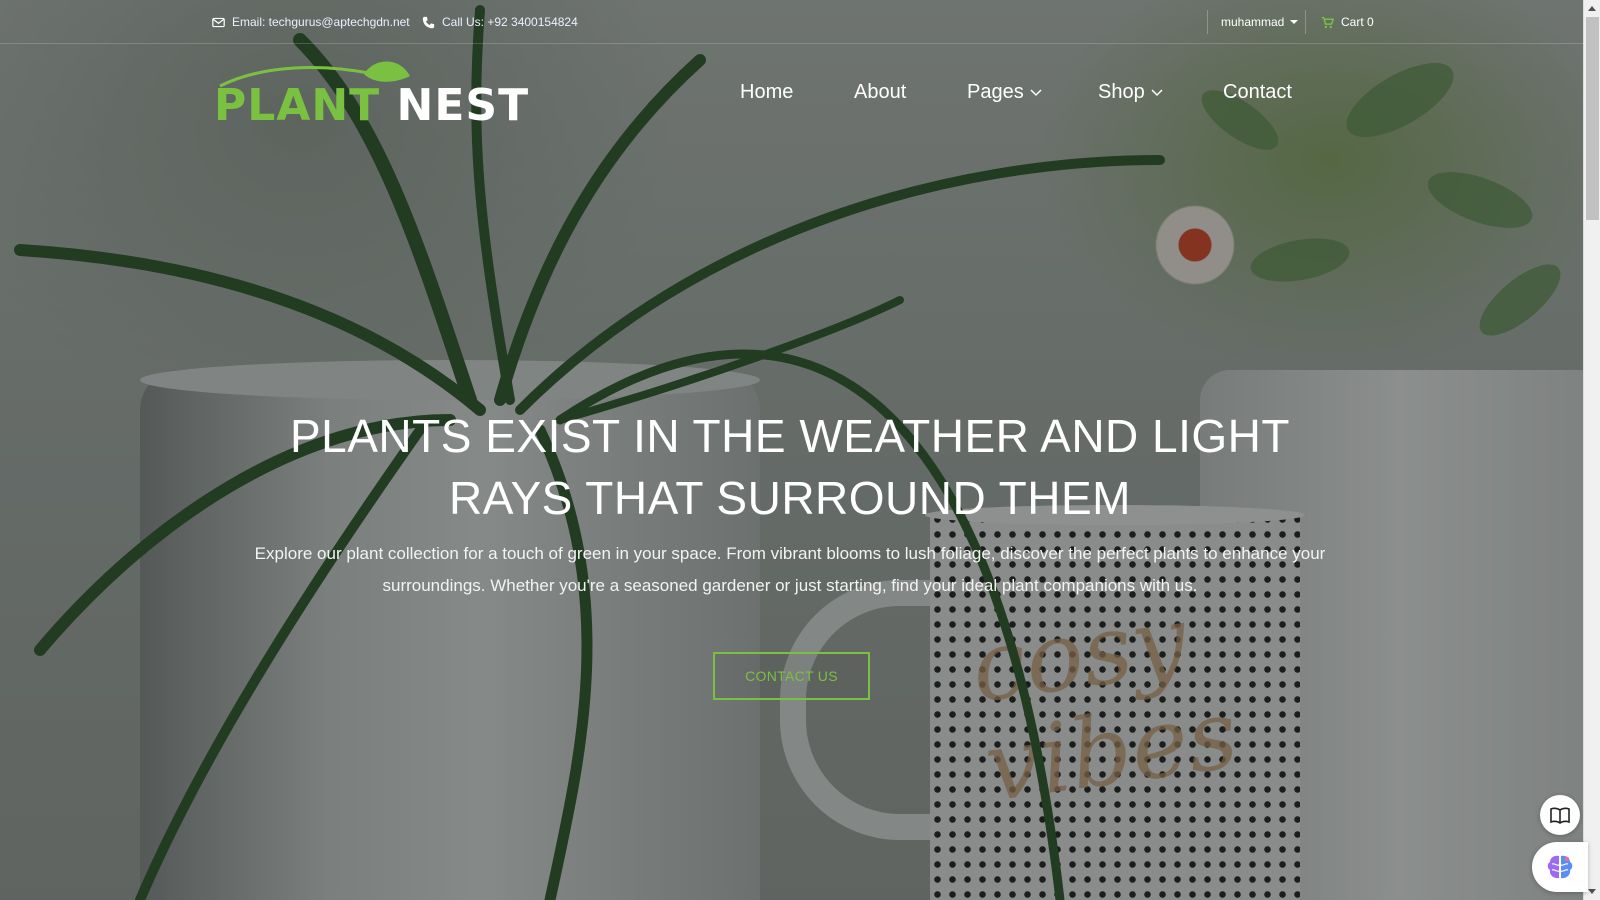 This screenshot has width=1600, height=900. I want to click on caret-down-icon, so click(1294, 22).